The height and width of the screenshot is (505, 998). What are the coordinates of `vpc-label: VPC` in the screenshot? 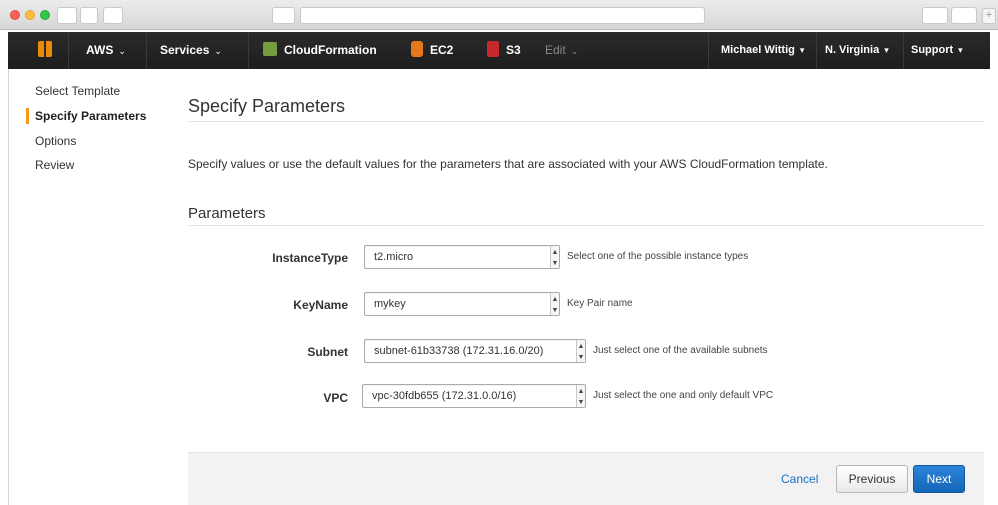 It's located at (335, 398).